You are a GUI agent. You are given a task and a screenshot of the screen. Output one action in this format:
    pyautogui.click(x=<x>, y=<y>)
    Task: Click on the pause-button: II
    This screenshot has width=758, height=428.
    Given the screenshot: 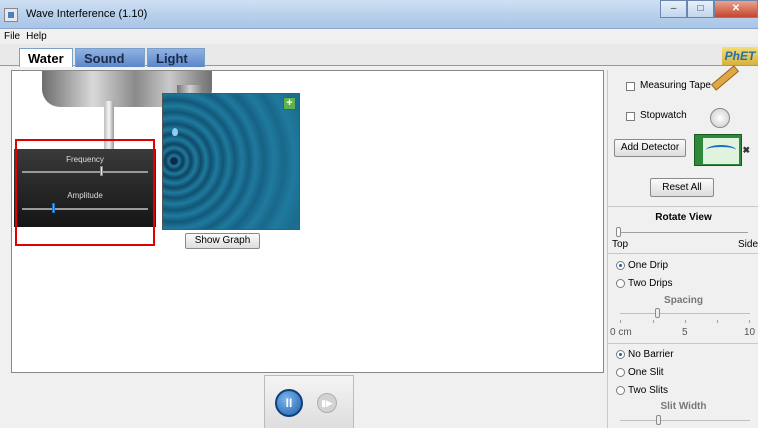 What is the action you would take?
    pyautogui.click(x=289, y=403)
    